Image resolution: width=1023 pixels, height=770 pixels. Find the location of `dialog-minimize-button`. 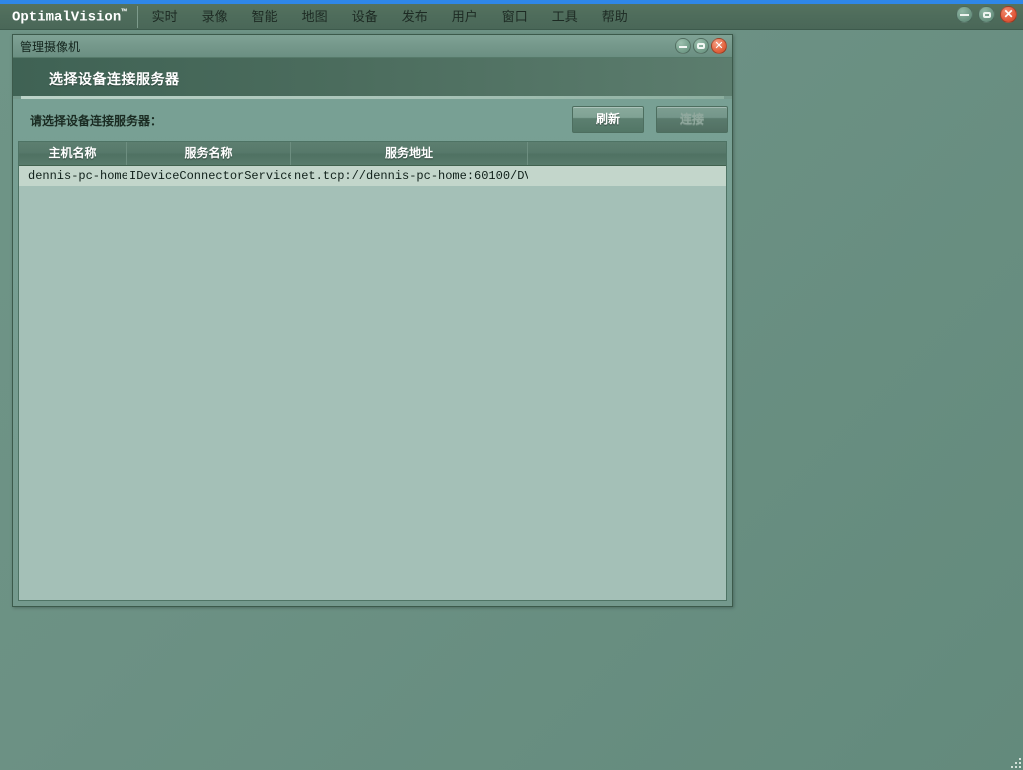

dialog-minimize-button is located at coordinates (683, 46).